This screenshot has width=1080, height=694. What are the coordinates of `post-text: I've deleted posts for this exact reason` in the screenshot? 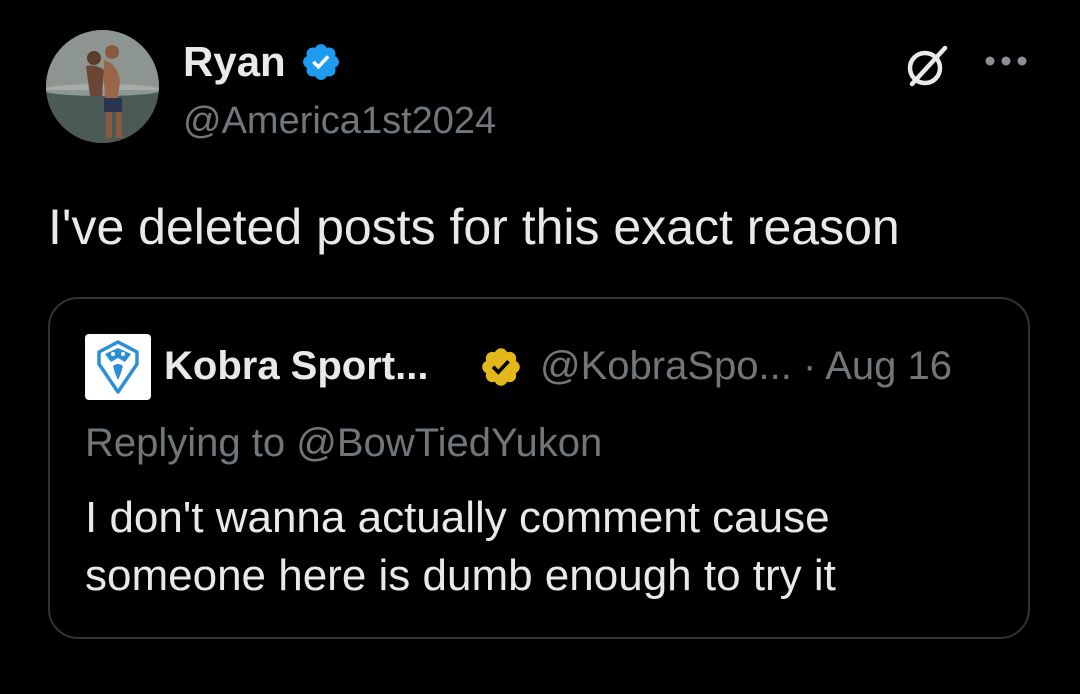 It's located at (474, 227).